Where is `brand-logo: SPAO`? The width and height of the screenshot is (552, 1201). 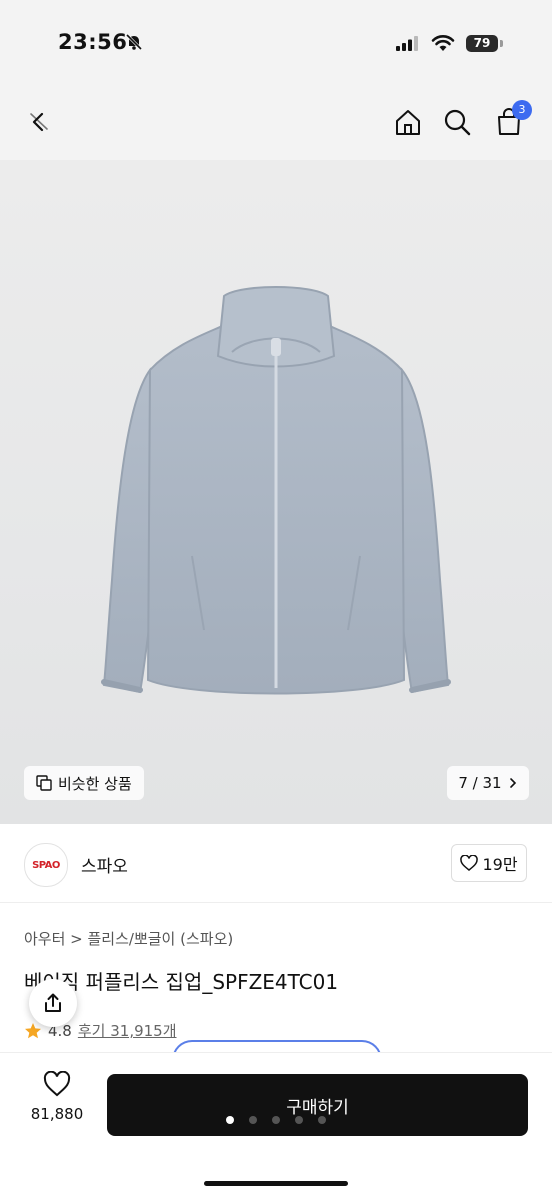
brand-logo: SPAO is located at coordinates (46, 865).